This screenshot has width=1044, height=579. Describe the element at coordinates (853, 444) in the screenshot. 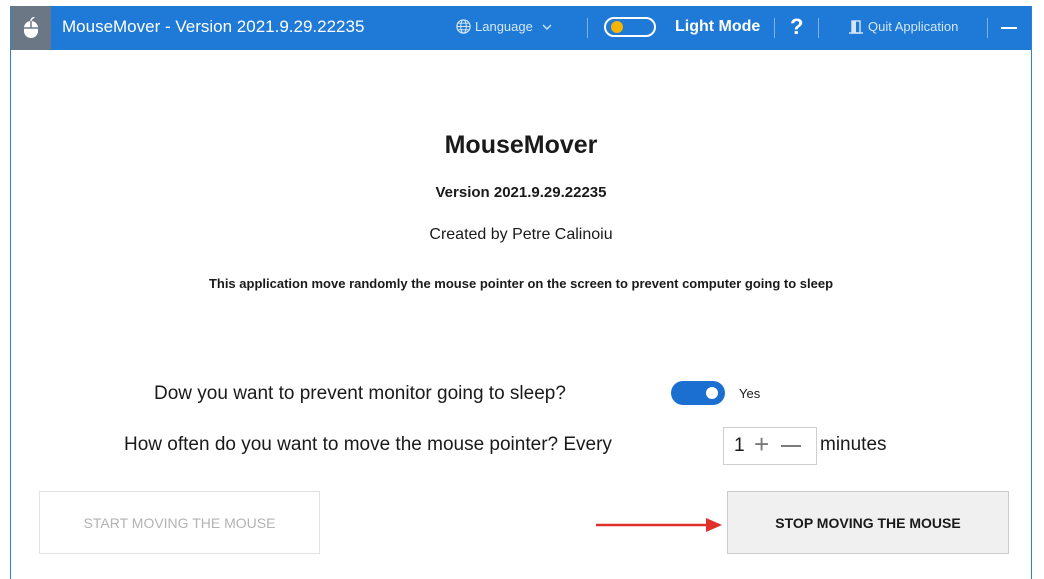

I see `interval-unit: minutes` at that location.